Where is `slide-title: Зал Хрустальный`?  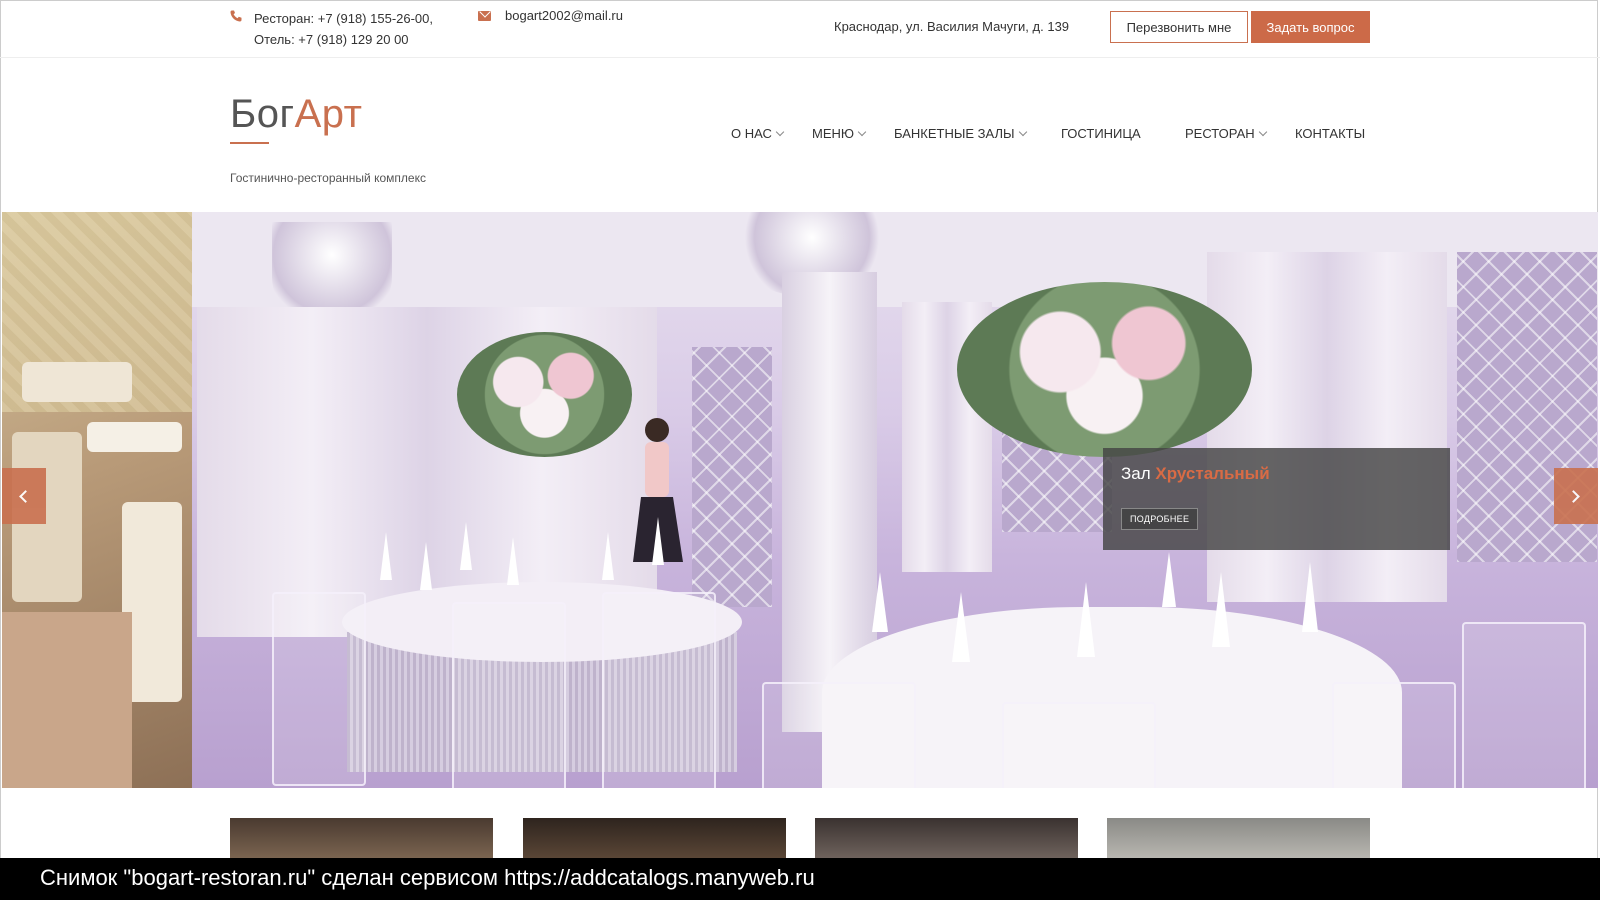 slide-title: Зал Хрустальный is located at coordinates (1195, 474).